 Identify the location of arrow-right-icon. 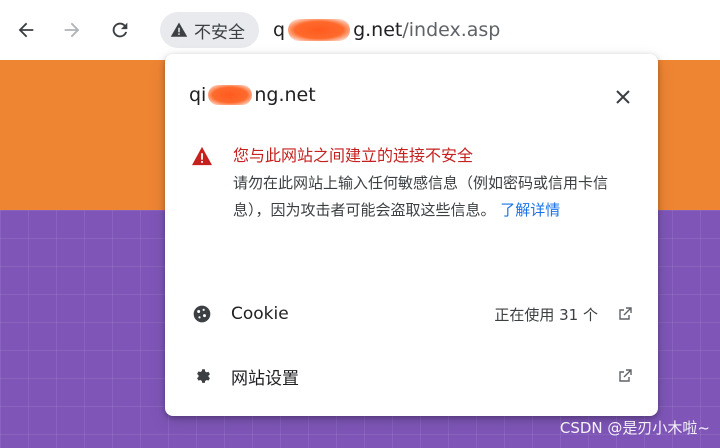
(72, 30).